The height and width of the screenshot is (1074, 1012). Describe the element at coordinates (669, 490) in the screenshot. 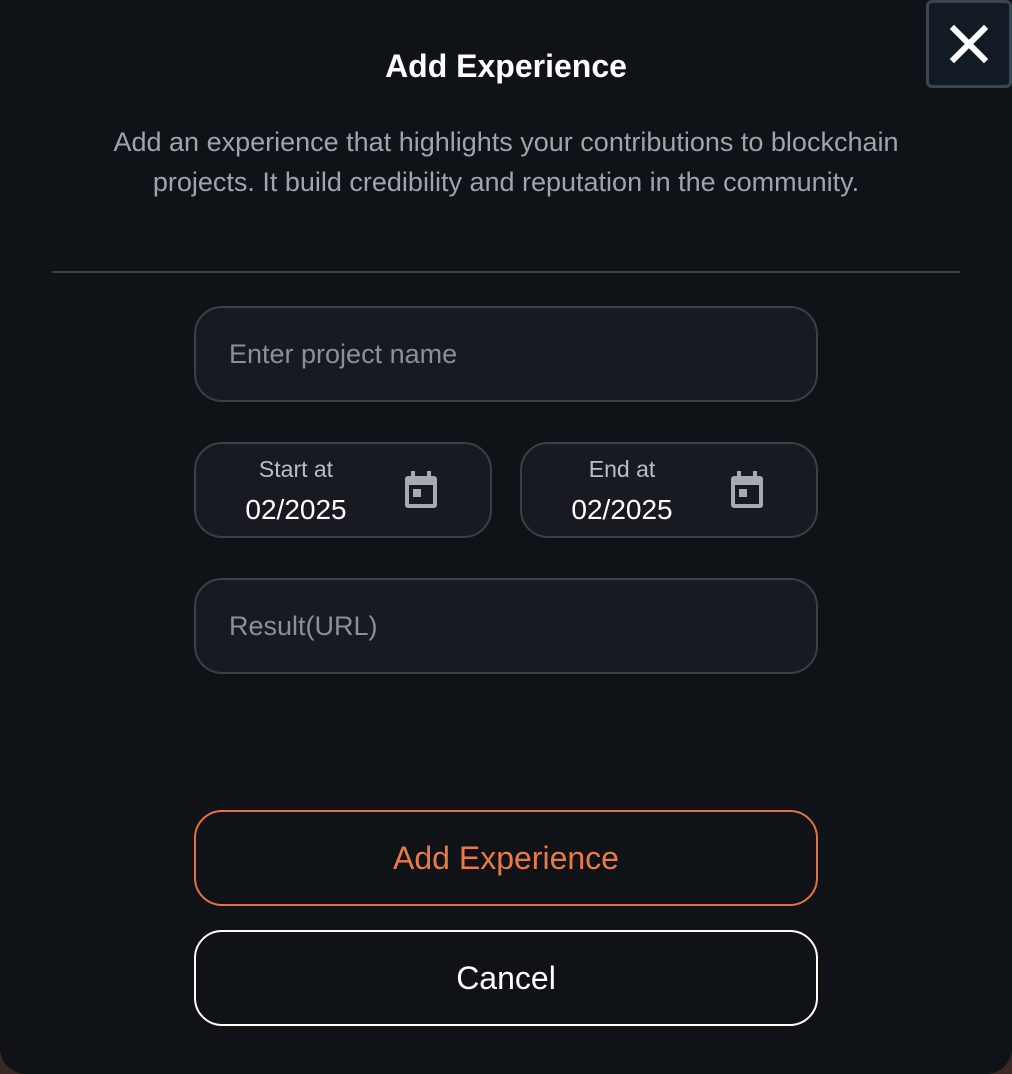

I see `end-date-picker: End at 02/2025` at that location.